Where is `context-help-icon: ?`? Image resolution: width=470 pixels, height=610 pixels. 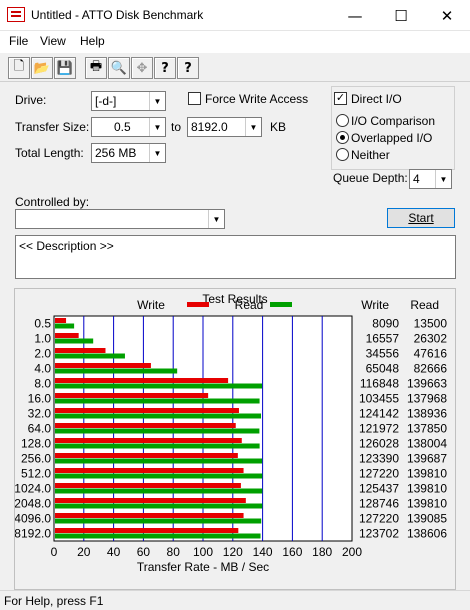
context-help-icon: ? is located at coordinates (188, 68).